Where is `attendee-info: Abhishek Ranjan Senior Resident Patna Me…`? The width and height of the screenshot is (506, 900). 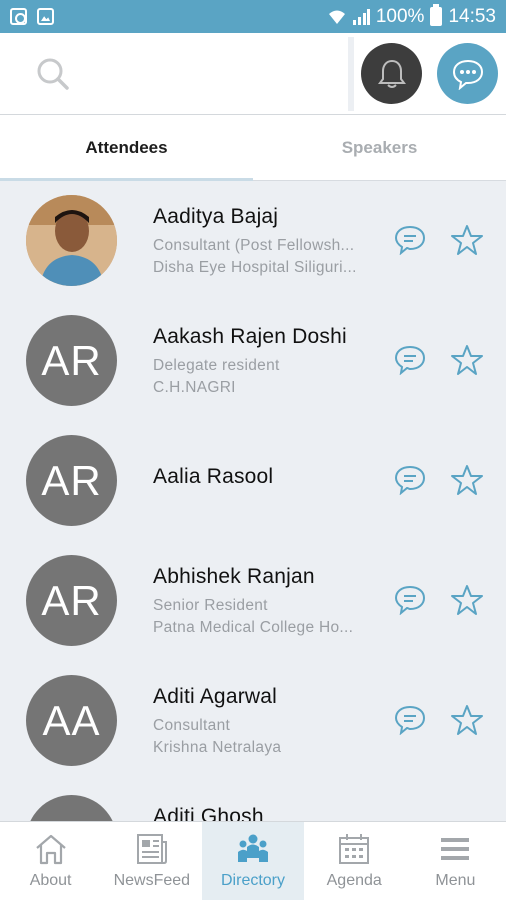
attendee-info: Abhishek Ranjan Senior Resident Patna Me… is located at coordinates (265, 602).